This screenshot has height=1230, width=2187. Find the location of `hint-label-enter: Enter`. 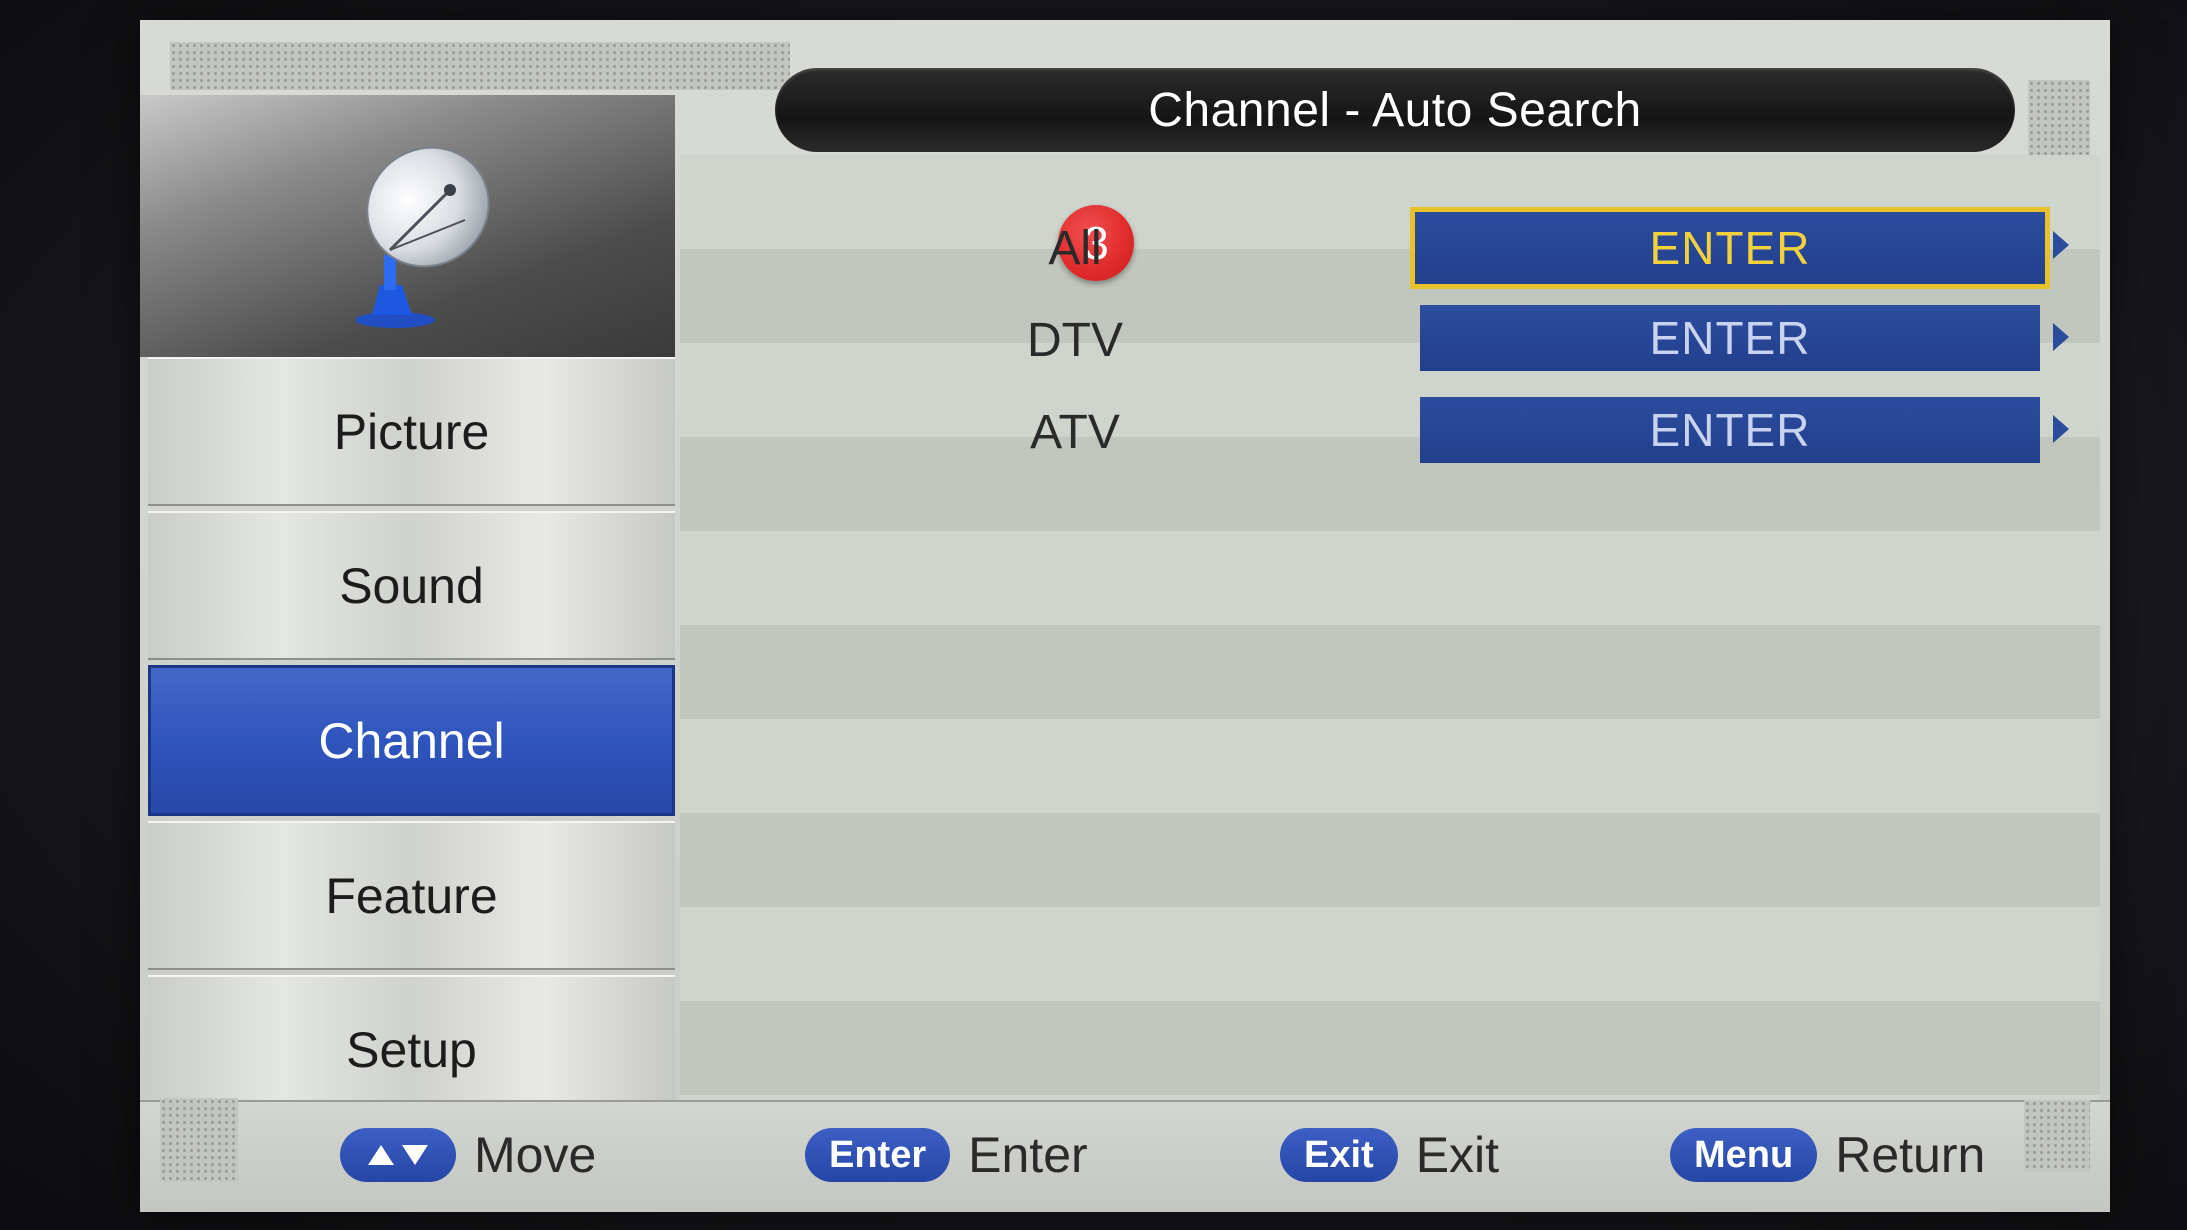

hint-label-enter: Enter is located at coordinates (1028, 1155).